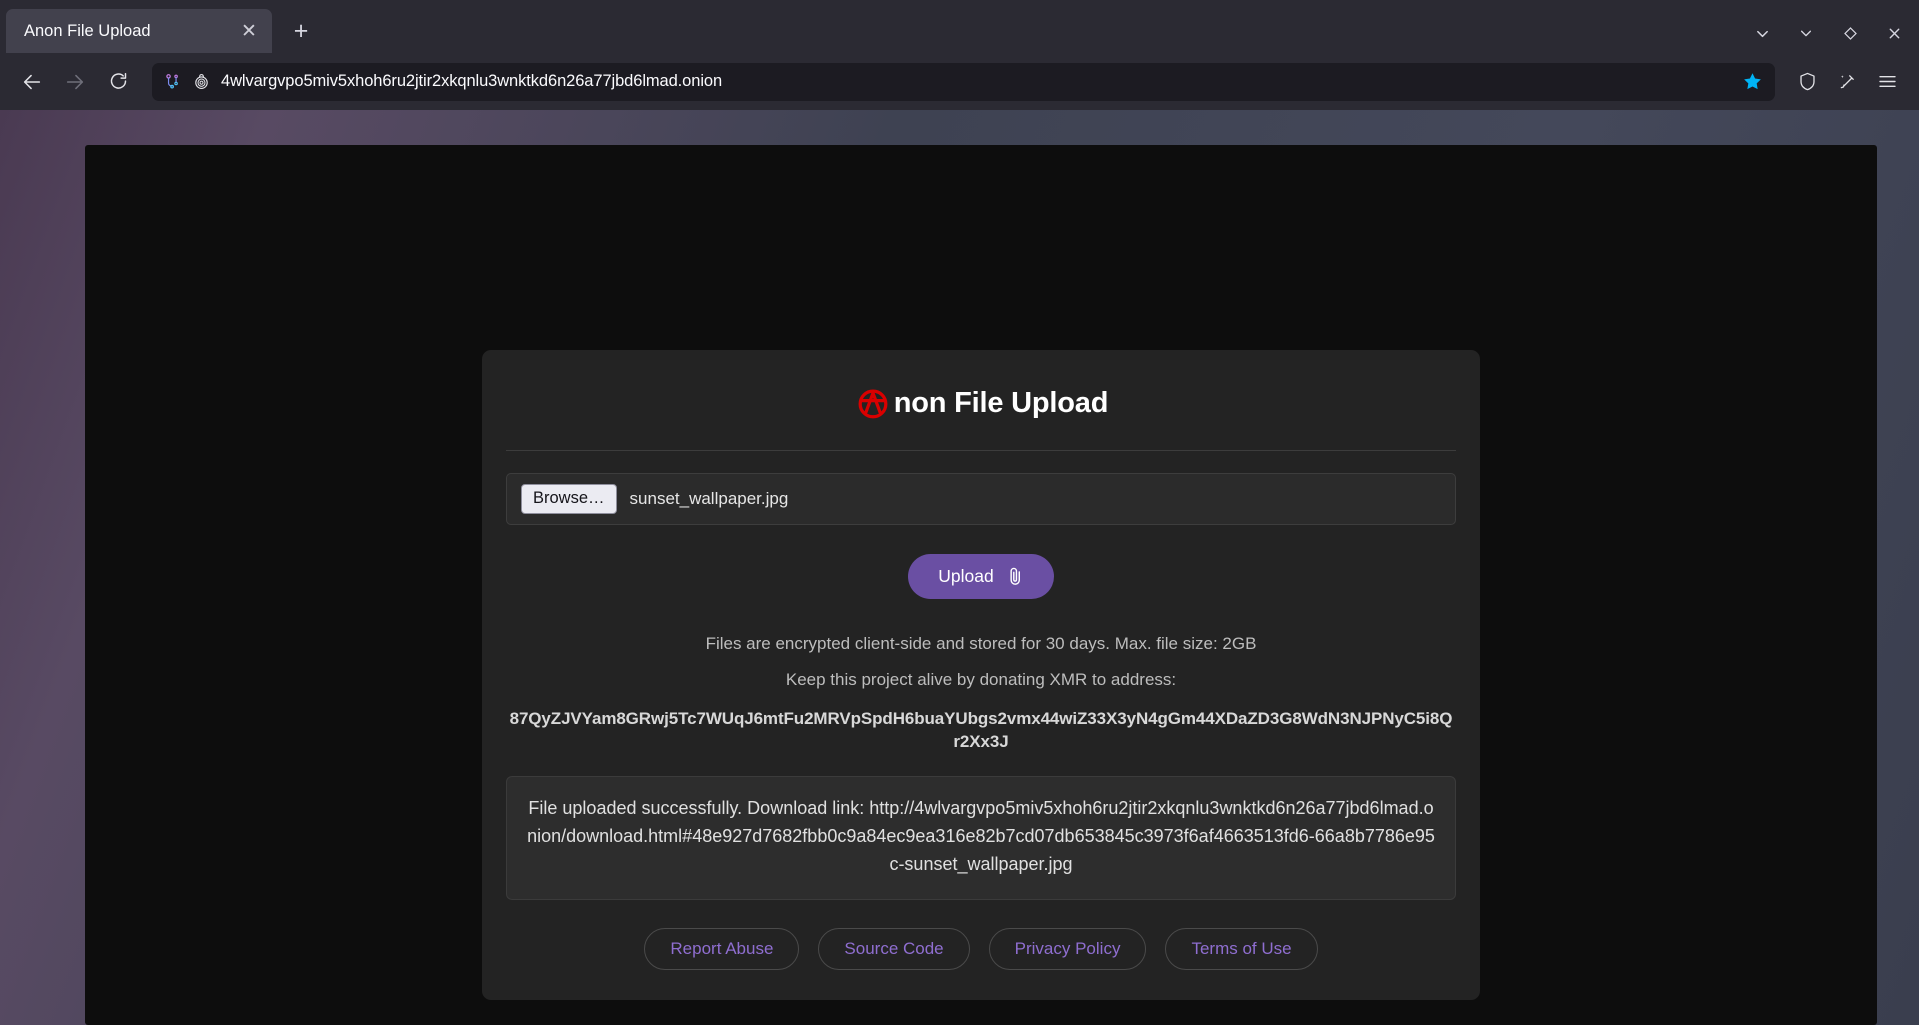  Describe the element at coordinates (1807, 82) in the screenshot. I see `shield-icon` at that location.